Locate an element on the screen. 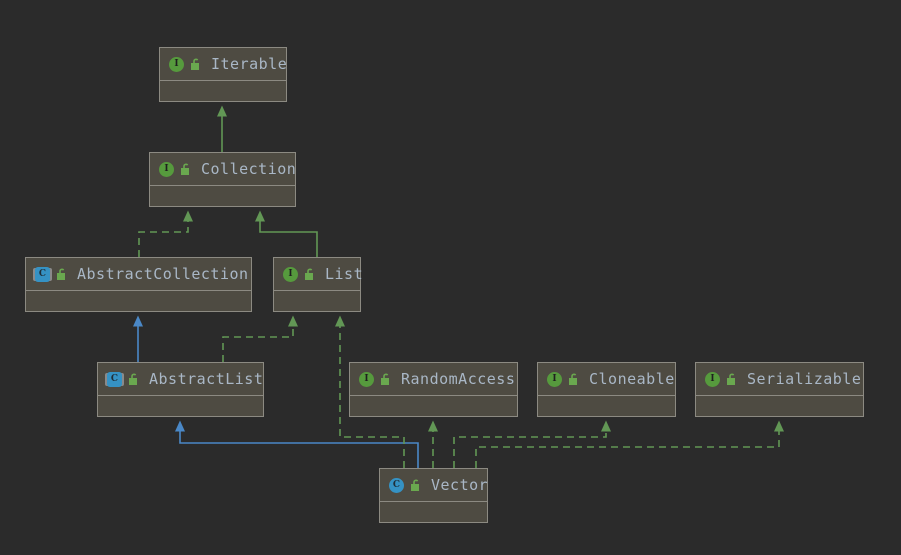 This screenshot has width=901, height=555. uml-node-header: I RandomAccess is located at coordinates (433, 379).